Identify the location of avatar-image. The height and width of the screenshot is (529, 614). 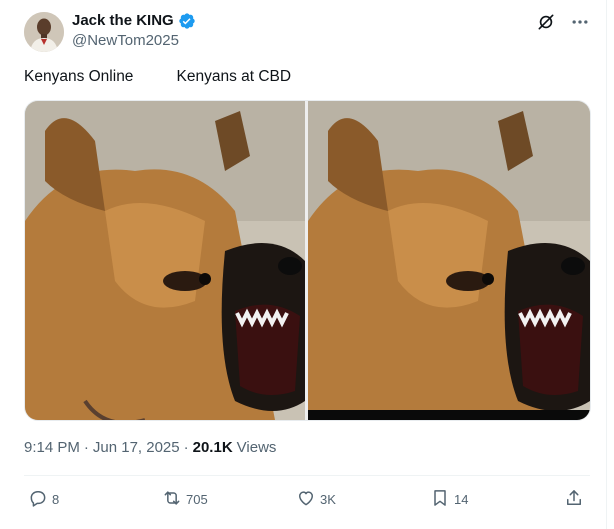
(44, 32).